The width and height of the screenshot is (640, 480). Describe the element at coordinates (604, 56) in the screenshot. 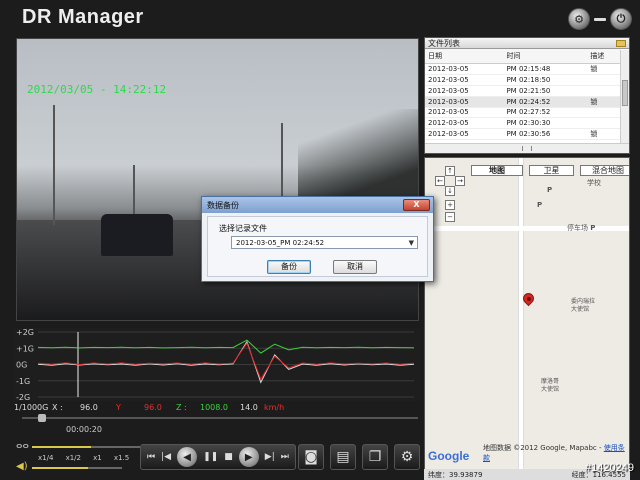

I see `column-header-desc: 描述` at that location.